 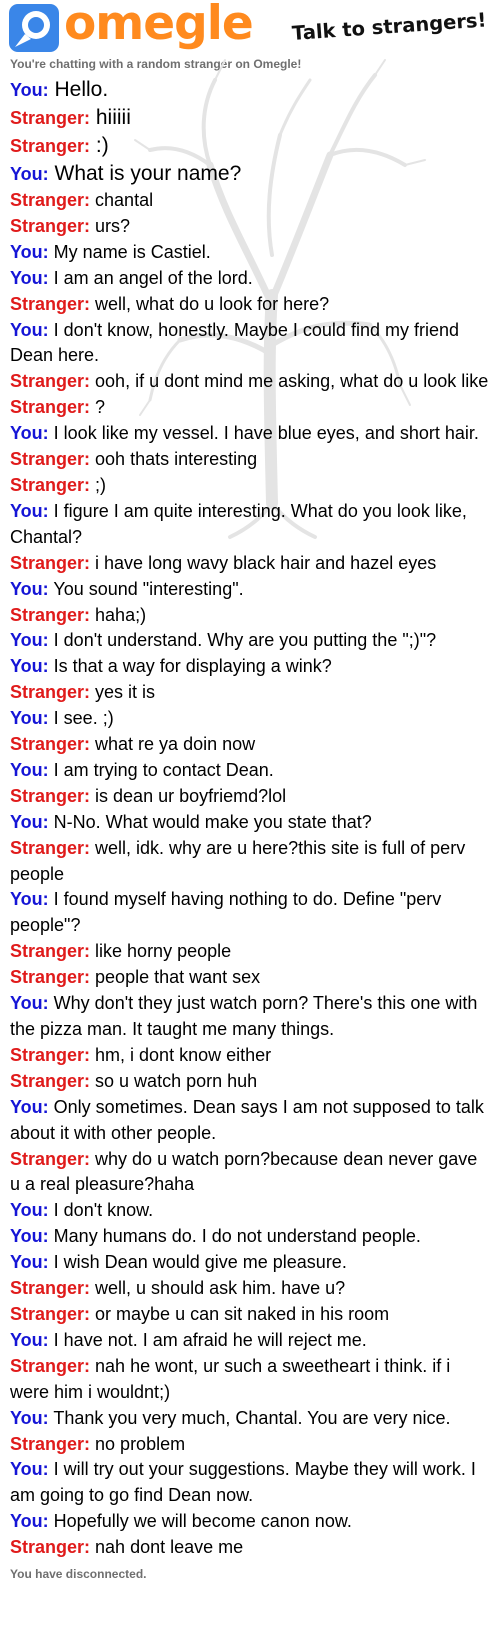 I want to click on message-text: yes it is, so click(x=125, y=692).